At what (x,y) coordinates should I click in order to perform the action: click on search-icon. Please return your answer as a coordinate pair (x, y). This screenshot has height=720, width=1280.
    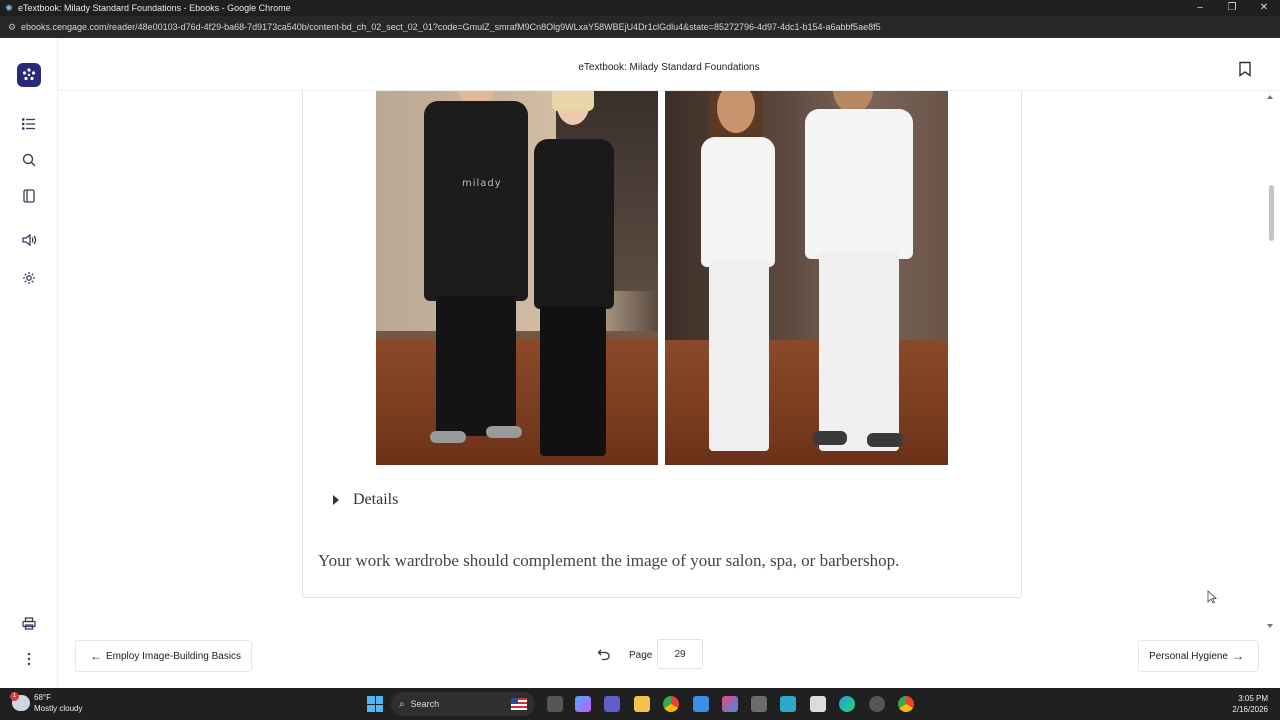
    Looking at the image, I should click on (29, 160).